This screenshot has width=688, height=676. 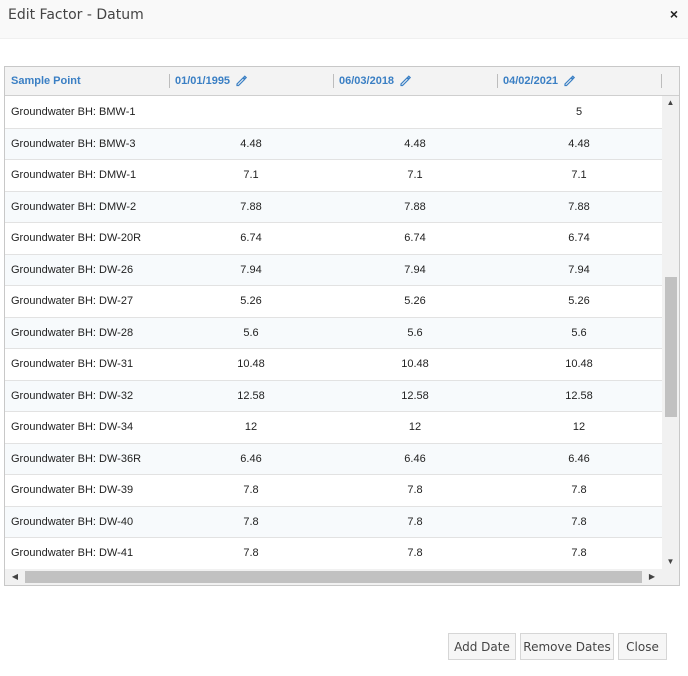 I want to click on sample-point-cell: Groundwater BH: DW-36R, so click(x=76, y=458).